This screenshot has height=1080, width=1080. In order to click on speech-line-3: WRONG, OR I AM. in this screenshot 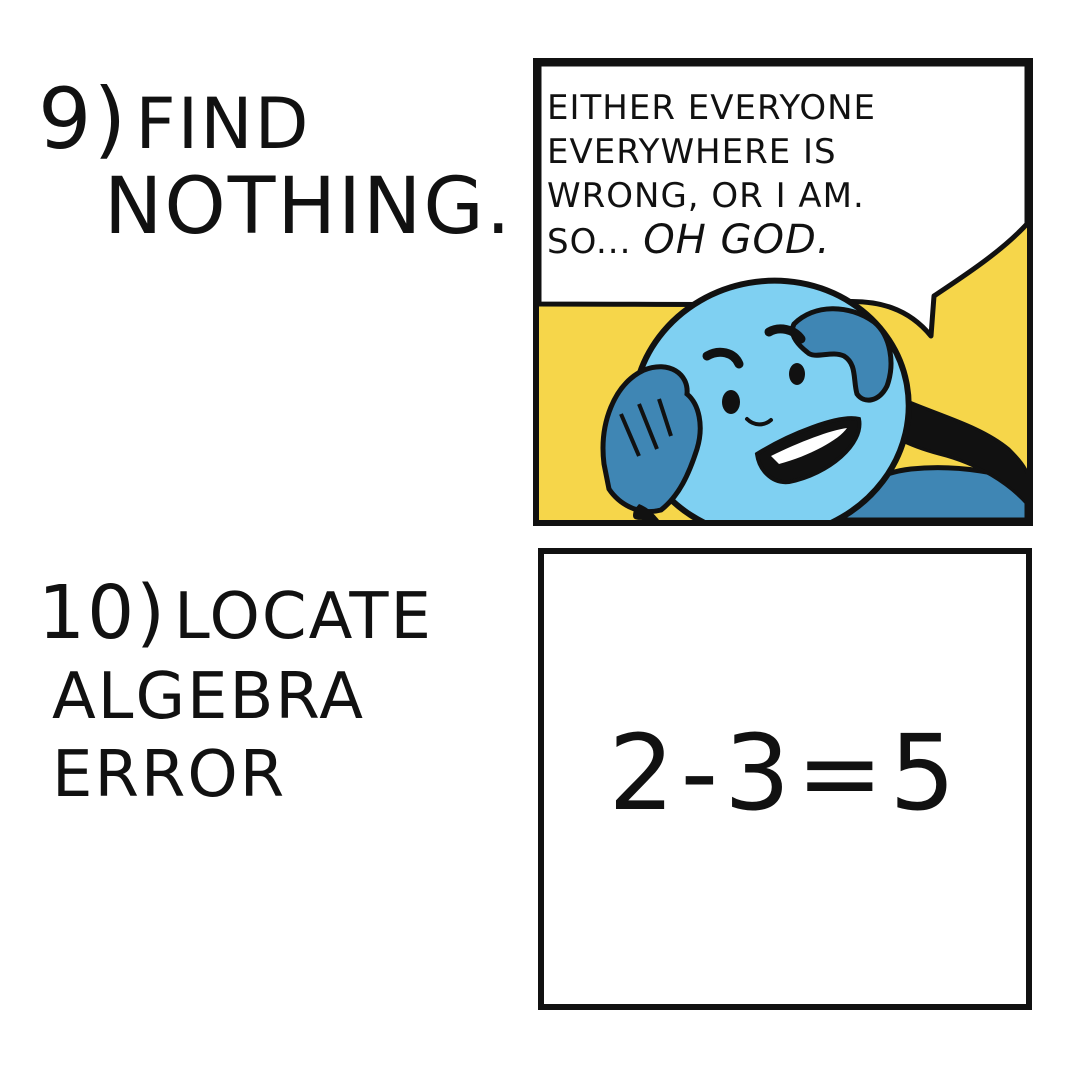, I will do `click(706, 196)`.